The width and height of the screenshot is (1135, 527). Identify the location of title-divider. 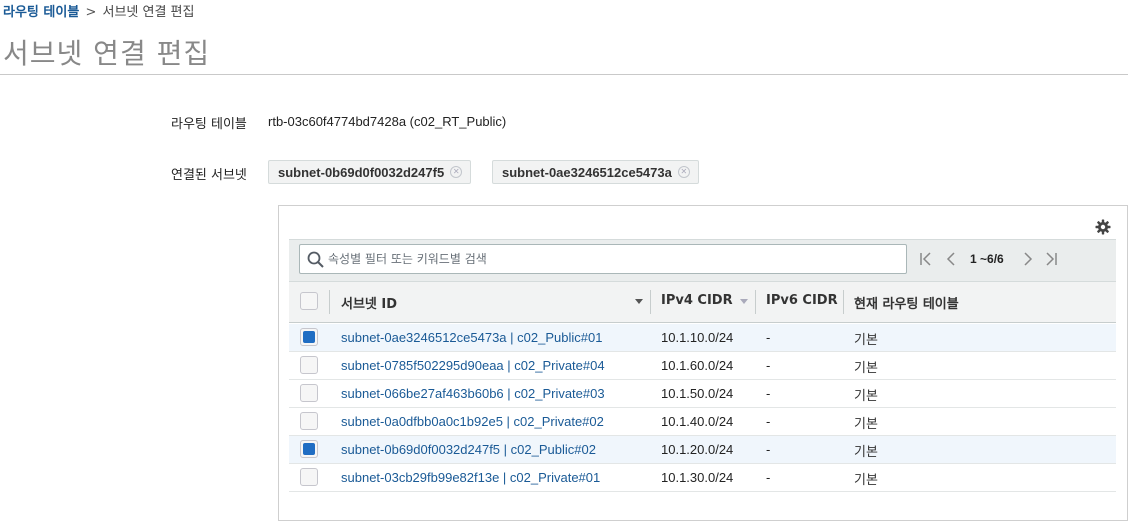
(564, 74).